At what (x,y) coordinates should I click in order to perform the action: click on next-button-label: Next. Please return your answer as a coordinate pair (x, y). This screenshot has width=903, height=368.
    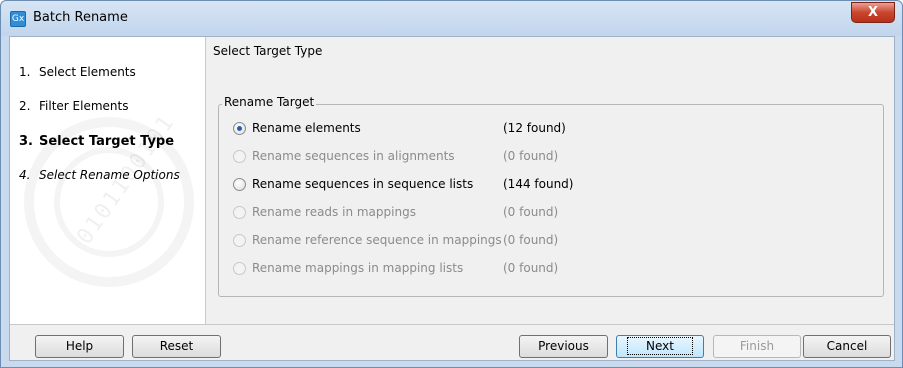
    Looking at the image, I should click on (660, 346).